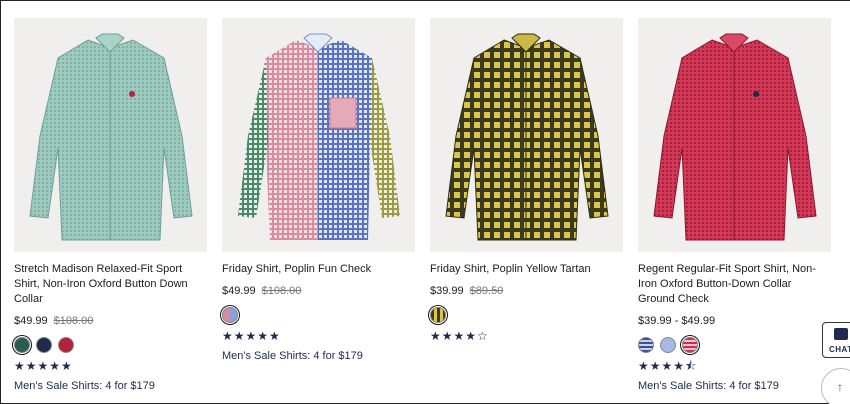 The image size is (850, 404). Describe the element at coordinates (841, 334) in the screenshot. I see `chat-icon` at that location.